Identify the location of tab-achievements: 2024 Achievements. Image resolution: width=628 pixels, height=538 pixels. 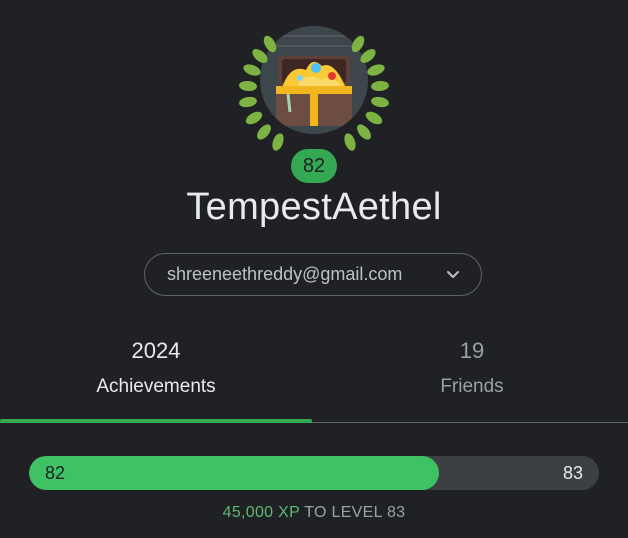
(156, 368).